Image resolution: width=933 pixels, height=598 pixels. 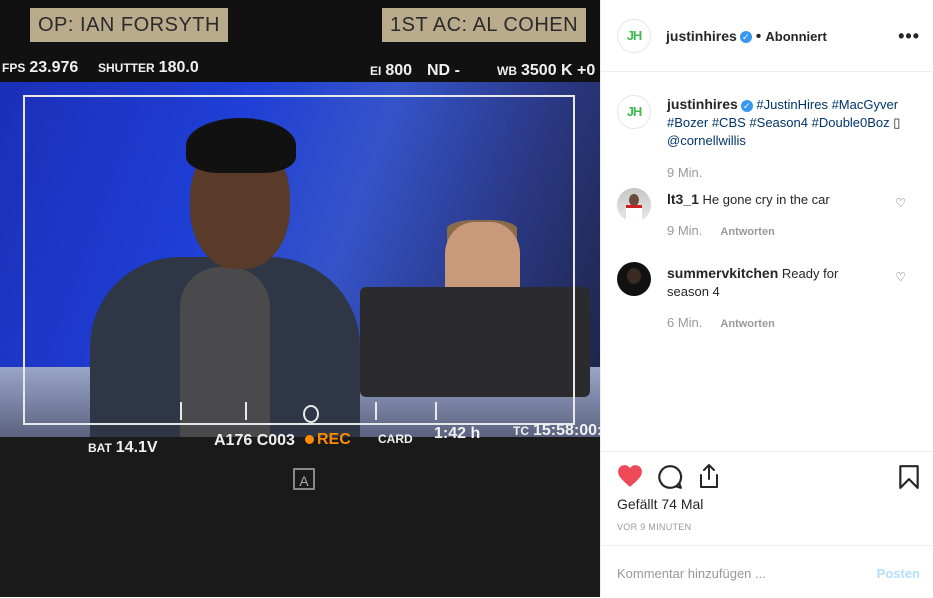 What do you see at coordinates (566, 430) in the screenshot?
I see `hud-tc-value: 15:58:00:20` at bounding box center [566, 430].